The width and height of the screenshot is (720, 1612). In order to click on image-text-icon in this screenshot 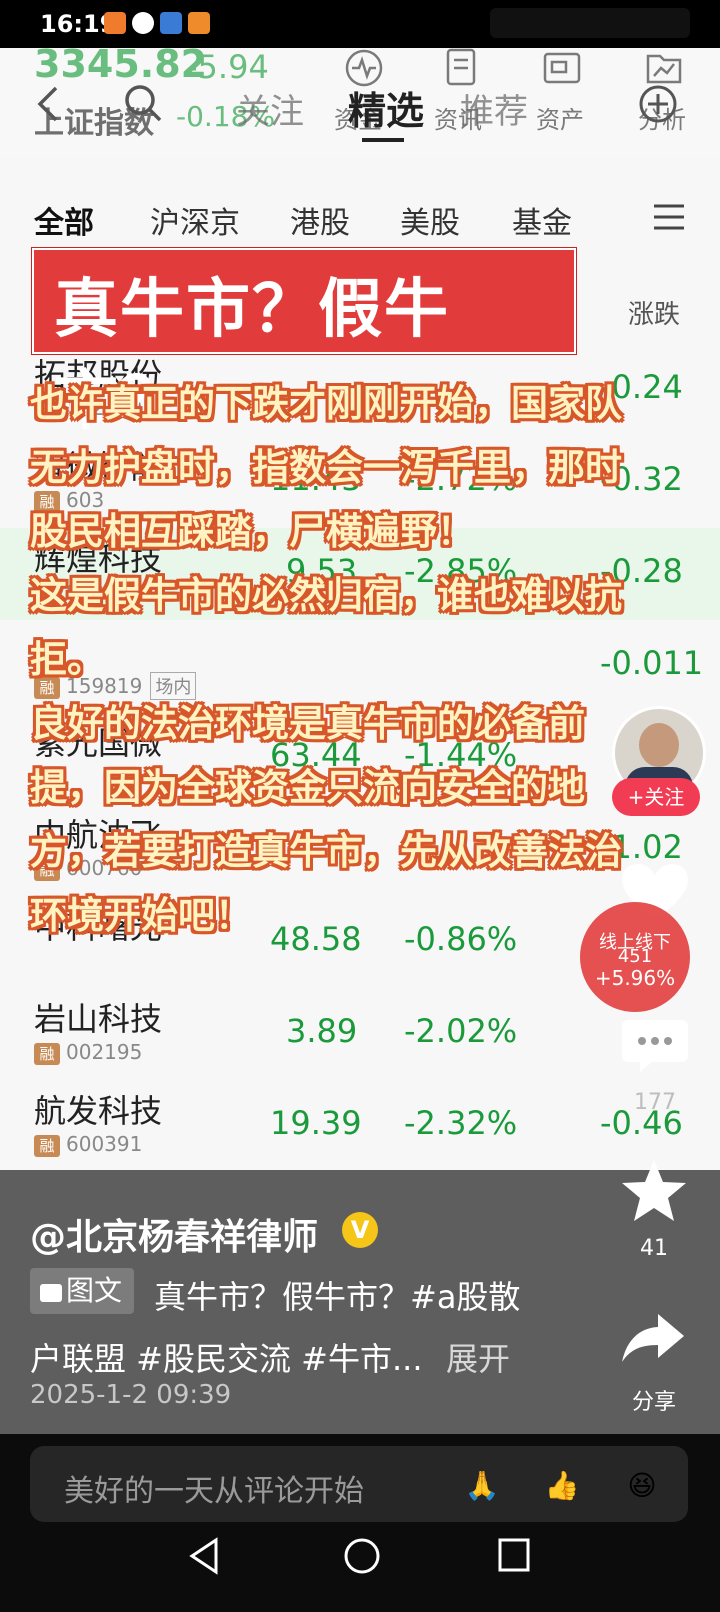, I will do `click(51, 1293)`.